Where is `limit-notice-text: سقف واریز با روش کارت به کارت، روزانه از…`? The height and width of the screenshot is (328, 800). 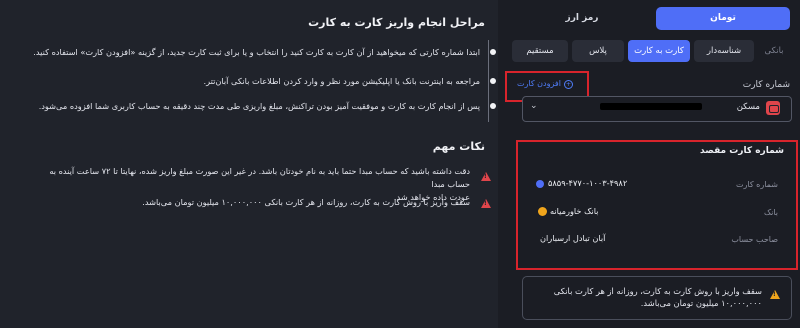 limit-notice-text: سقف واریز با روش کارت به کارت، روزانه از… is located at coordinates (657, 297).